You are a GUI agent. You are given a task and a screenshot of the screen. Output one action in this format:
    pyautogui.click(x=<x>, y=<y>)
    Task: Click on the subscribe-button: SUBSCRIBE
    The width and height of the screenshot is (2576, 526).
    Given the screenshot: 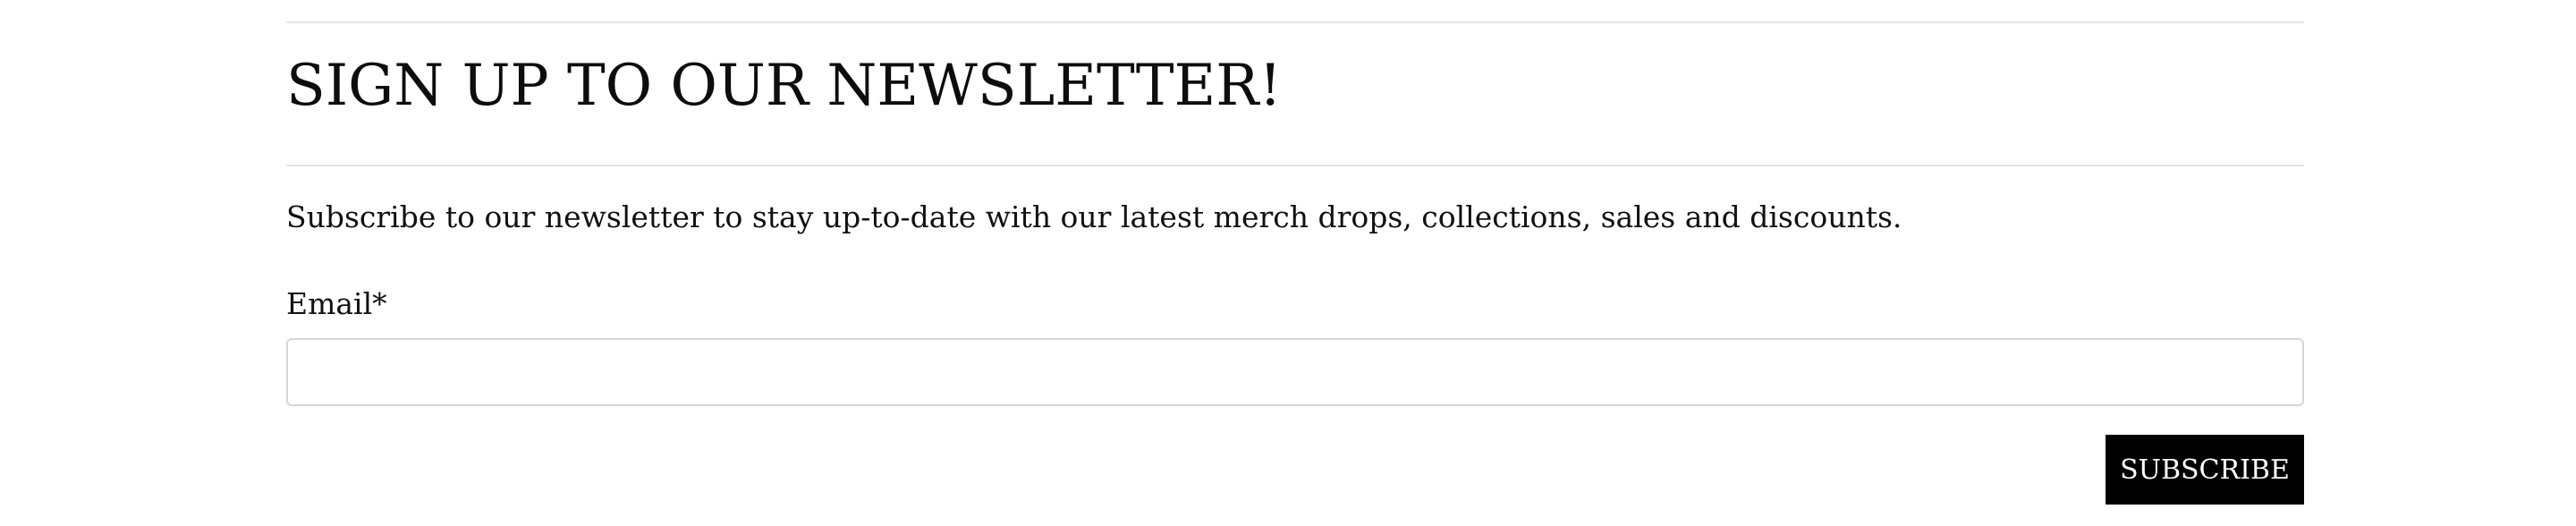 What is the action you would take?
    pyautogui.click(x=2205, y=470)
    